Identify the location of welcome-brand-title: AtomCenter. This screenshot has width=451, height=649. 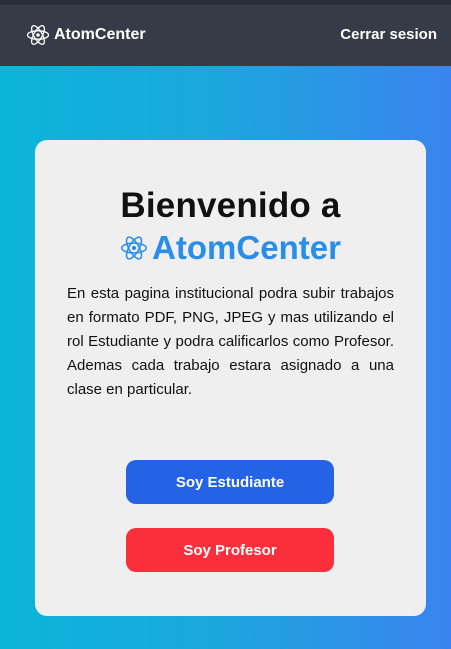
(230, 248).